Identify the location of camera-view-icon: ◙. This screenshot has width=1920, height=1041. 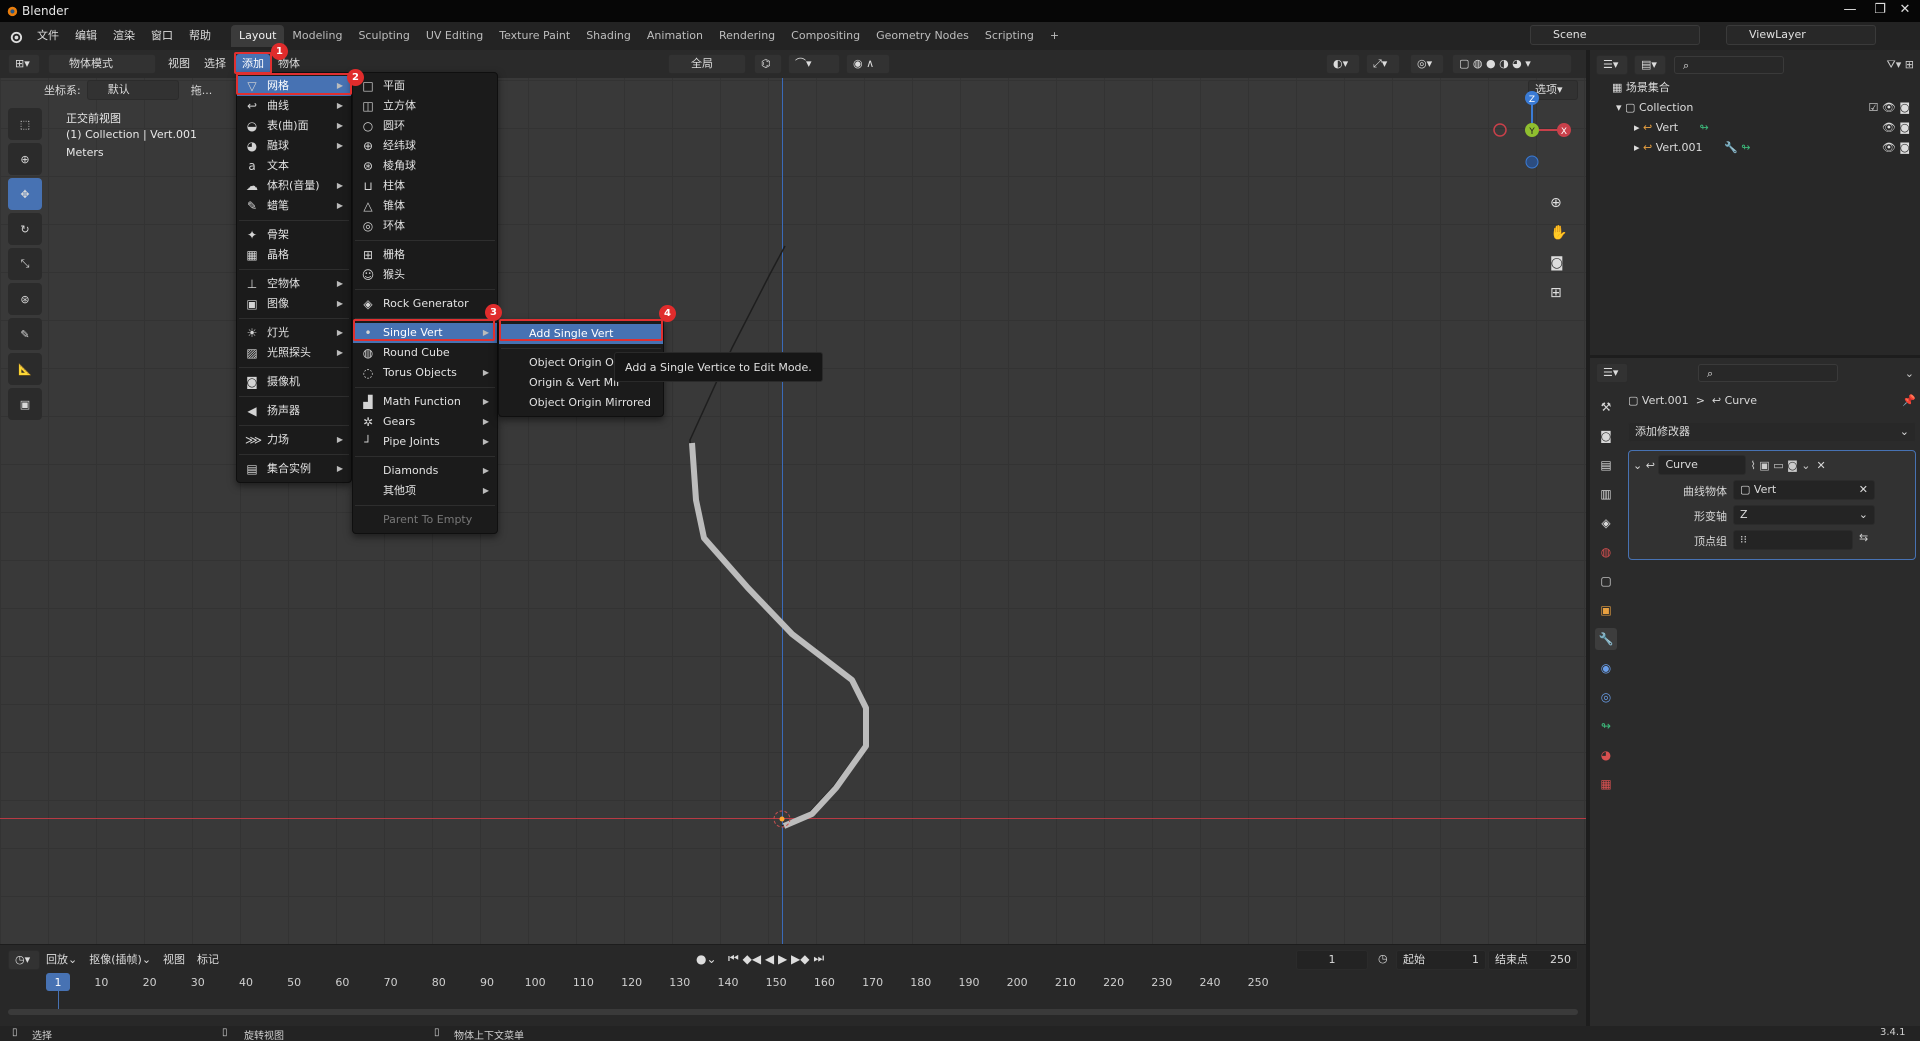
(1557, 263).